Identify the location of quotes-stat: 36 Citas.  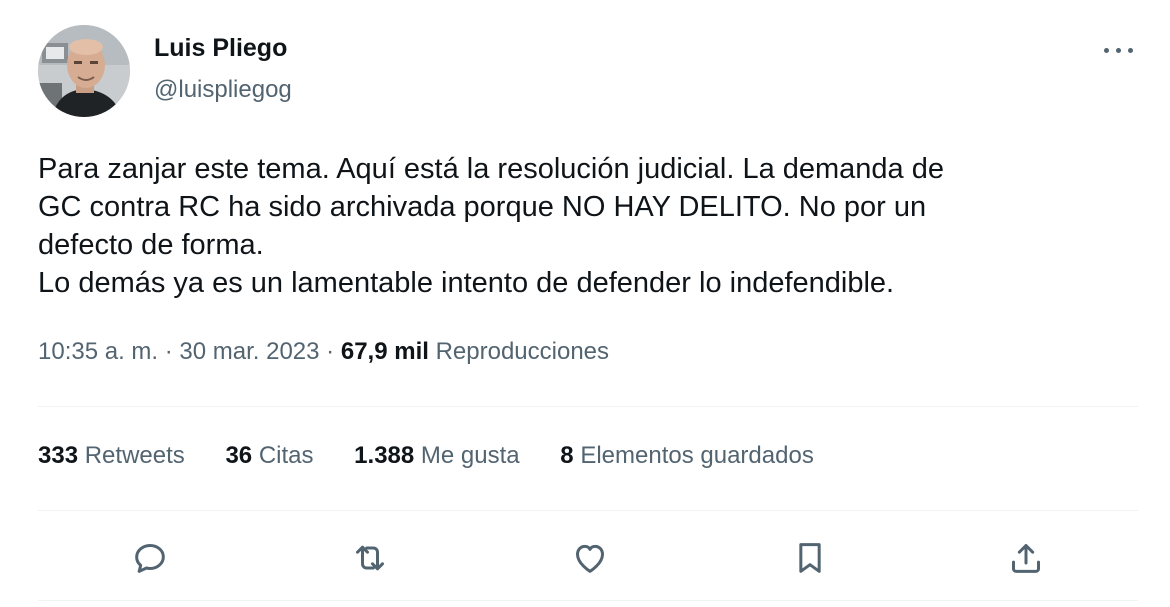
(269, 456).